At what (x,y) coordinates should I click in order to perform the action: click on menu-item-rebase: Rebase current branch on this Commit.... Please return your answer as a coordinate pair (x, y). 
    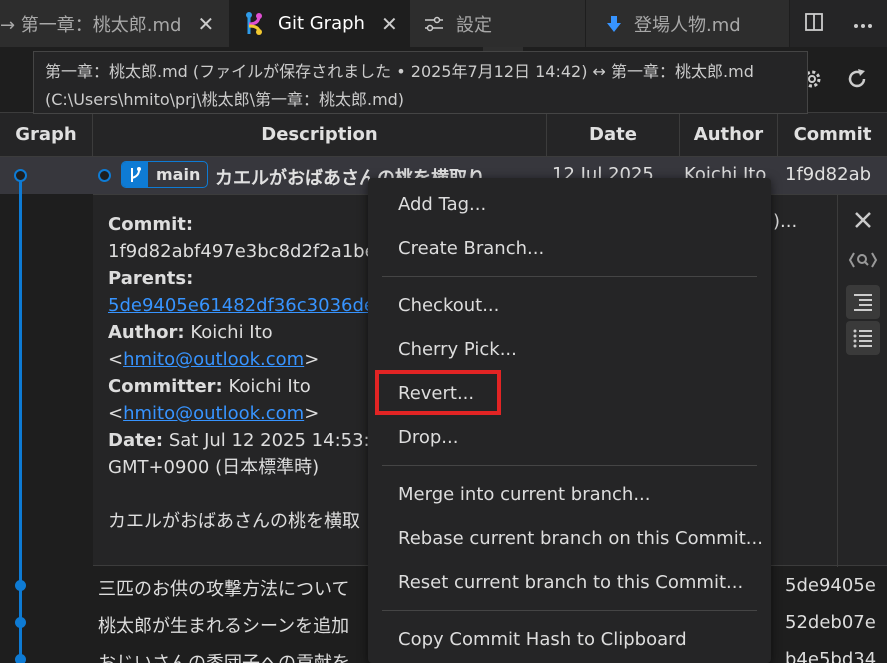
    Looking at the image, I should click on (569, 538).